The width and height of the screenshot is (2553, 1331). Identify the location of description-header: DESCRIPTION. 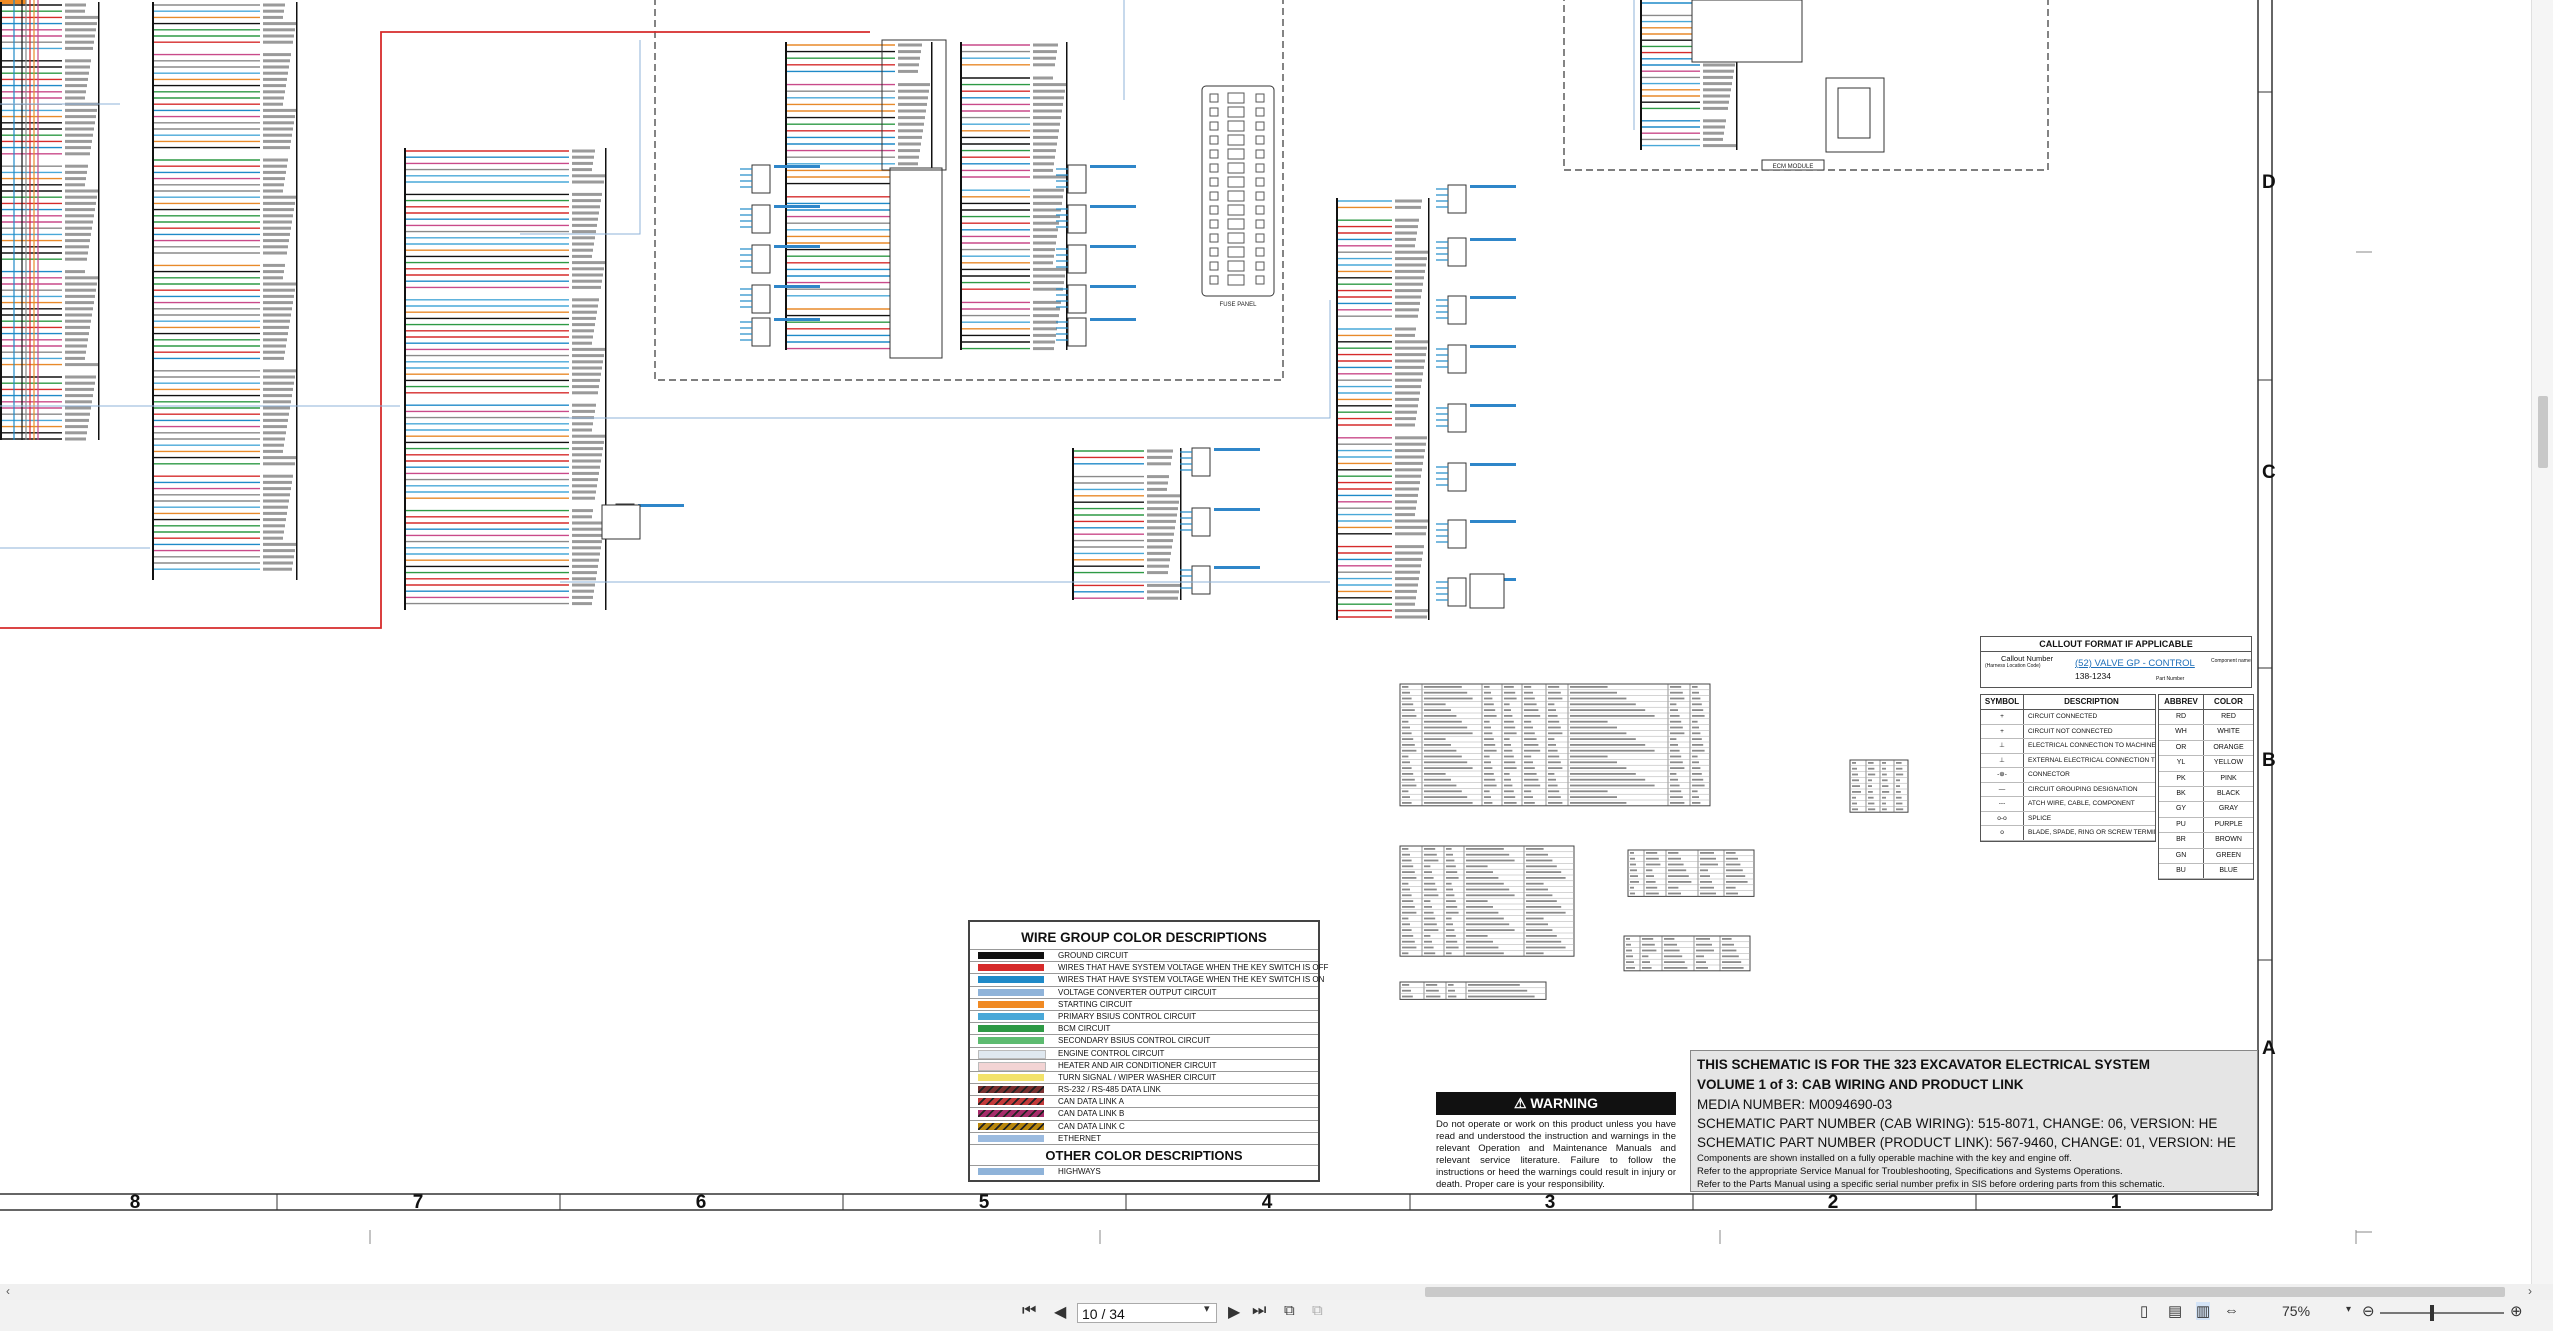
(2091, 701).